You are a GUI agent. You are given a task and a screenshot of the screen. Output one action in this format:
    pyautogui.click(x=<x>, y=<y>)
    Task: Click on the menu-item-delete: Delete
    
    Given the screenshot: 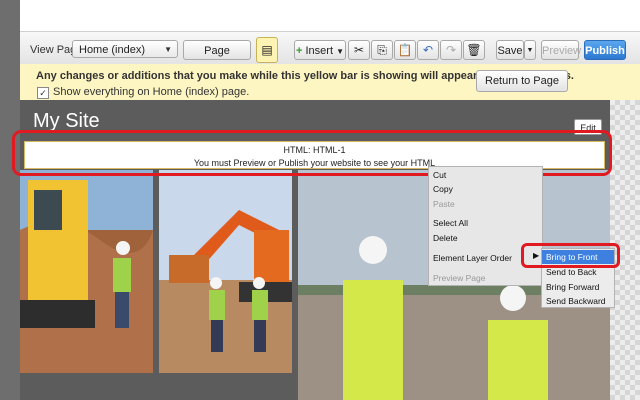 What is the action you would take?
    pyautogui.click(x=445, y=238)
    